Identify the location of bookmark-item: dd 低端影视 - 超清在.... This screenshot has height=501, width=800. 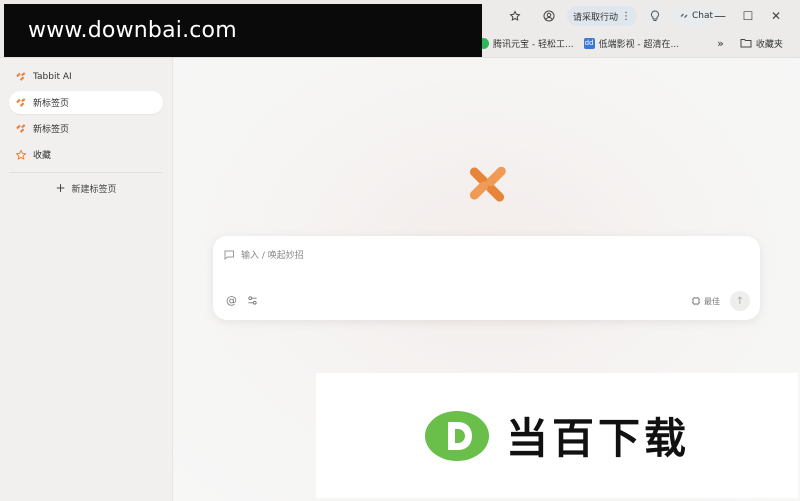
(631, 43).